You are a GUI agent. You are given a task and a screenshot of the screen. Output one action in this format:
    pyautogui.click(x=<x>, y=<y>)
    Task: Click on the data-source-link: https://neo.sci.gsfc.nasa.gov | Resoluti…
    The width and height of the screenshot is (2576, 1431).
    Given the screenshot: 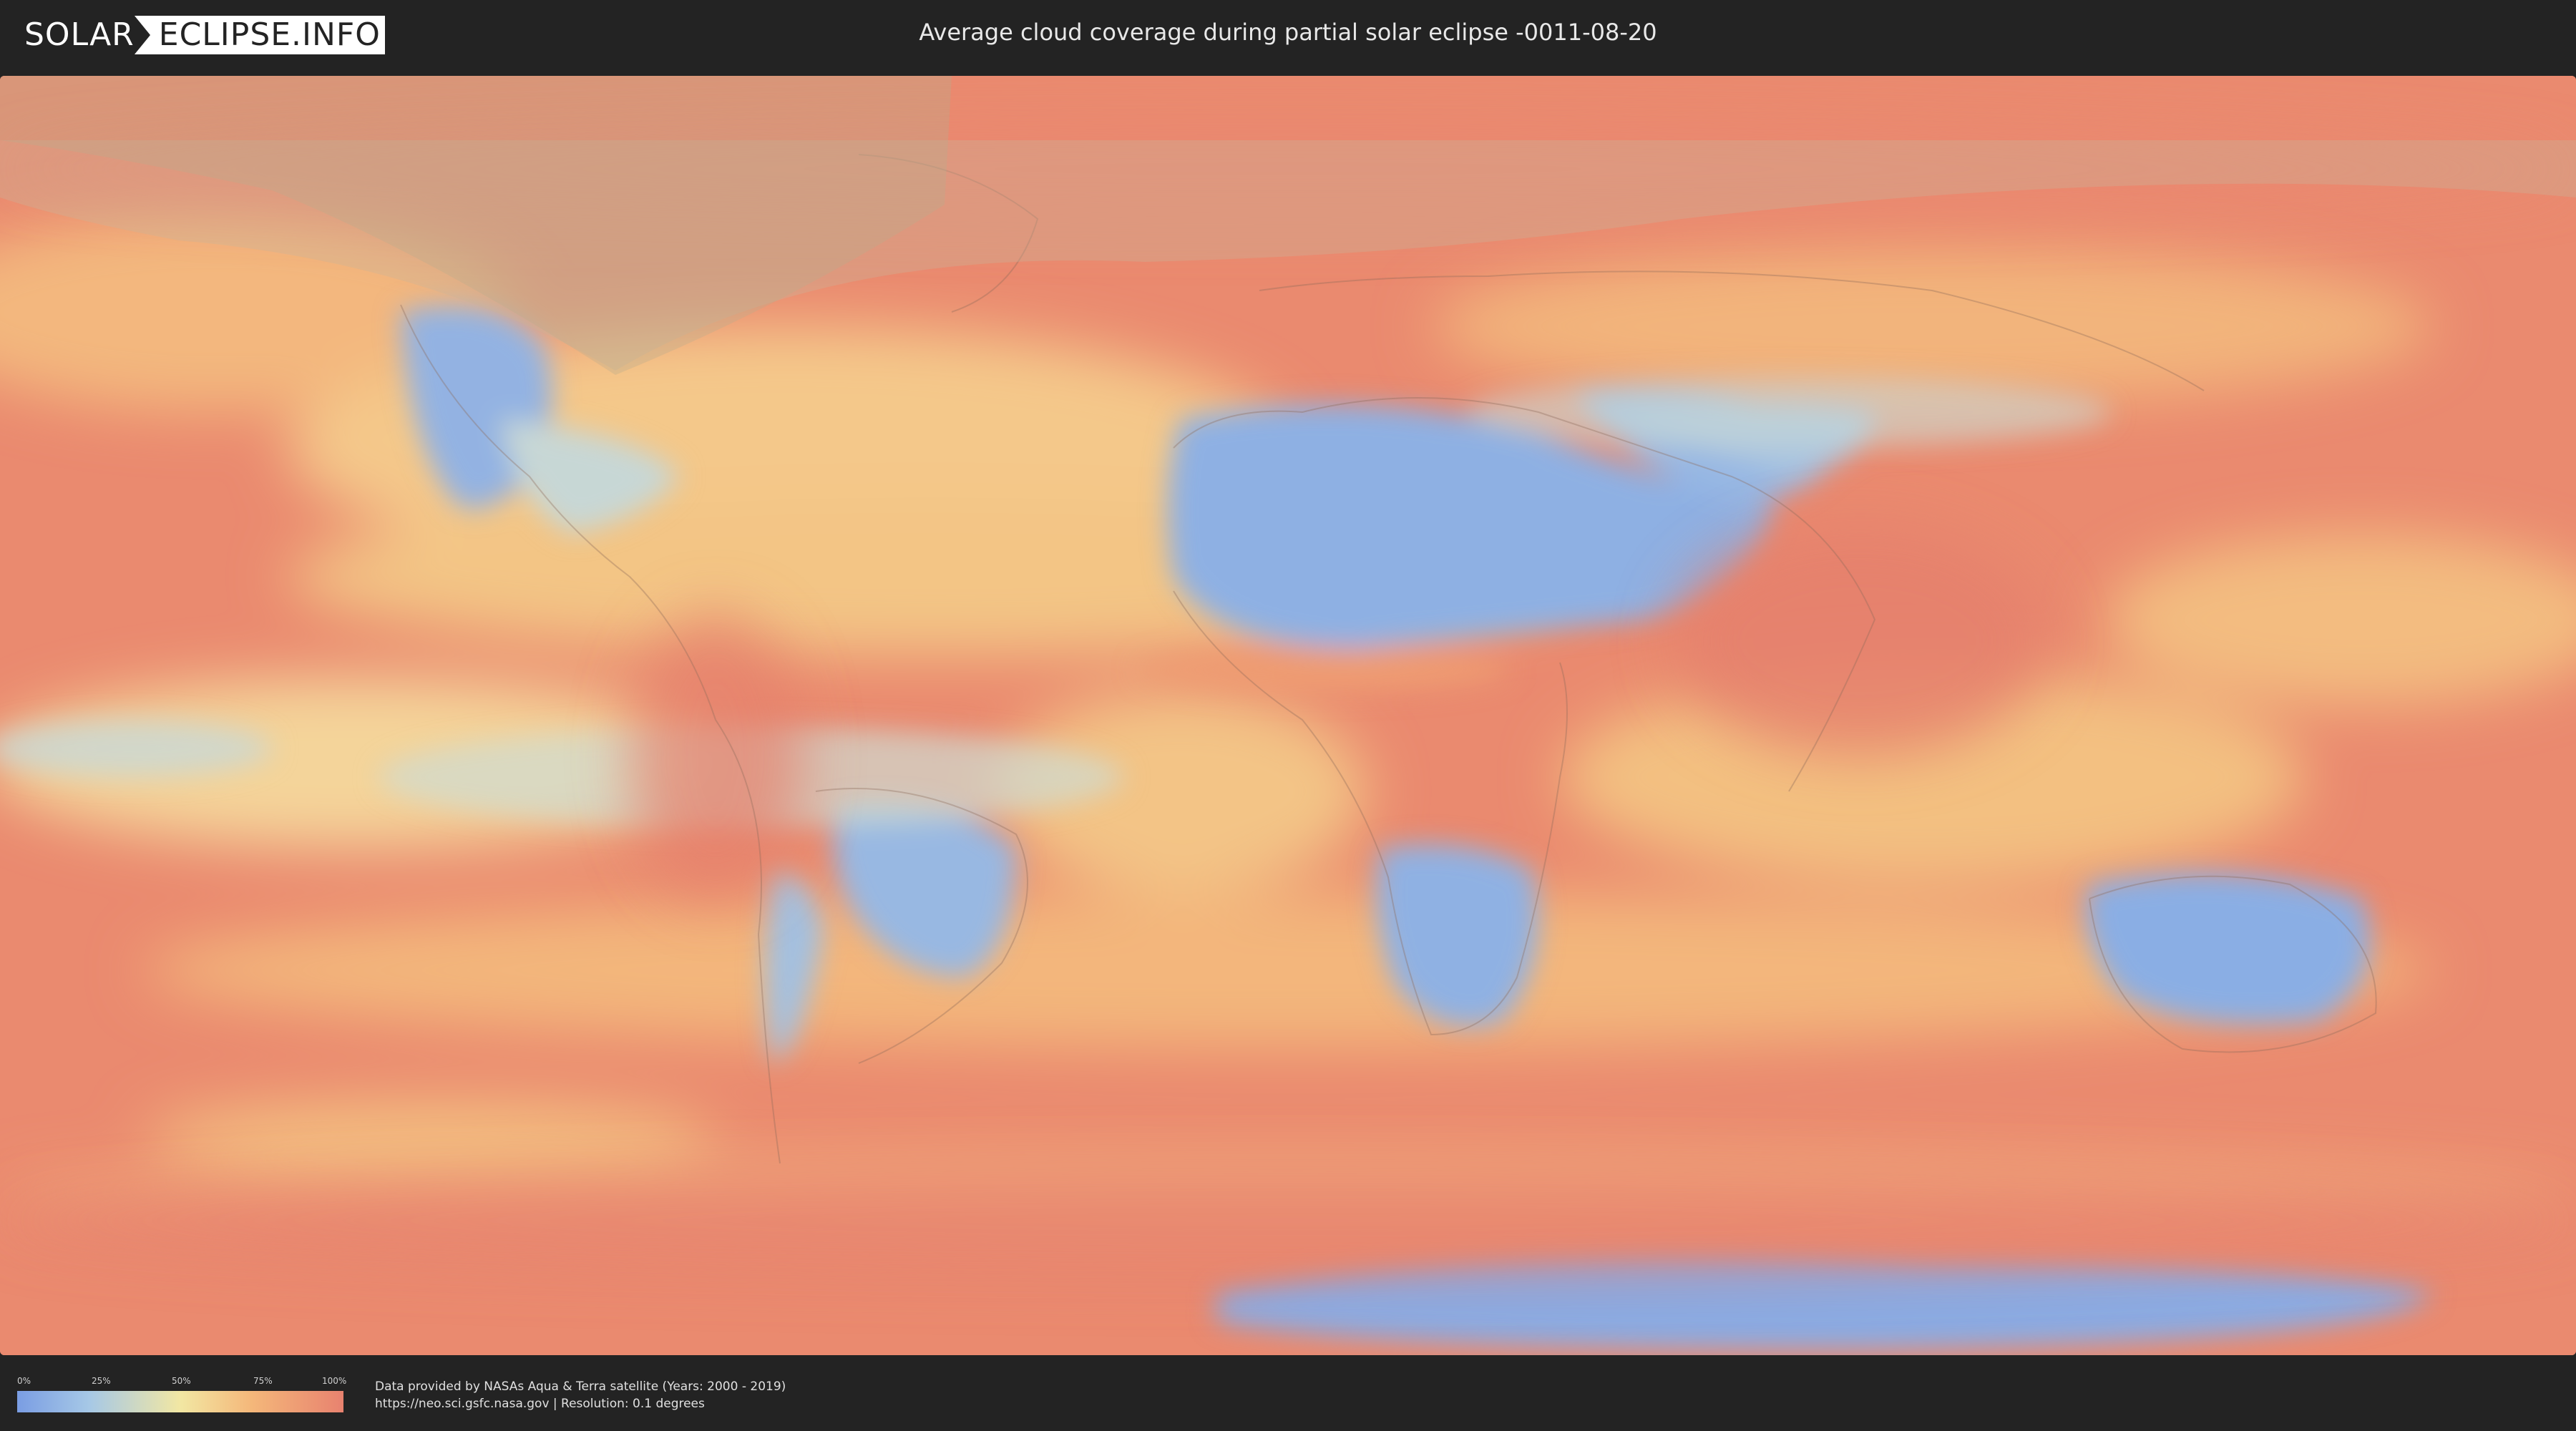 What is the action you would take?
    pyautogui.click(x=540, y=1404)
    